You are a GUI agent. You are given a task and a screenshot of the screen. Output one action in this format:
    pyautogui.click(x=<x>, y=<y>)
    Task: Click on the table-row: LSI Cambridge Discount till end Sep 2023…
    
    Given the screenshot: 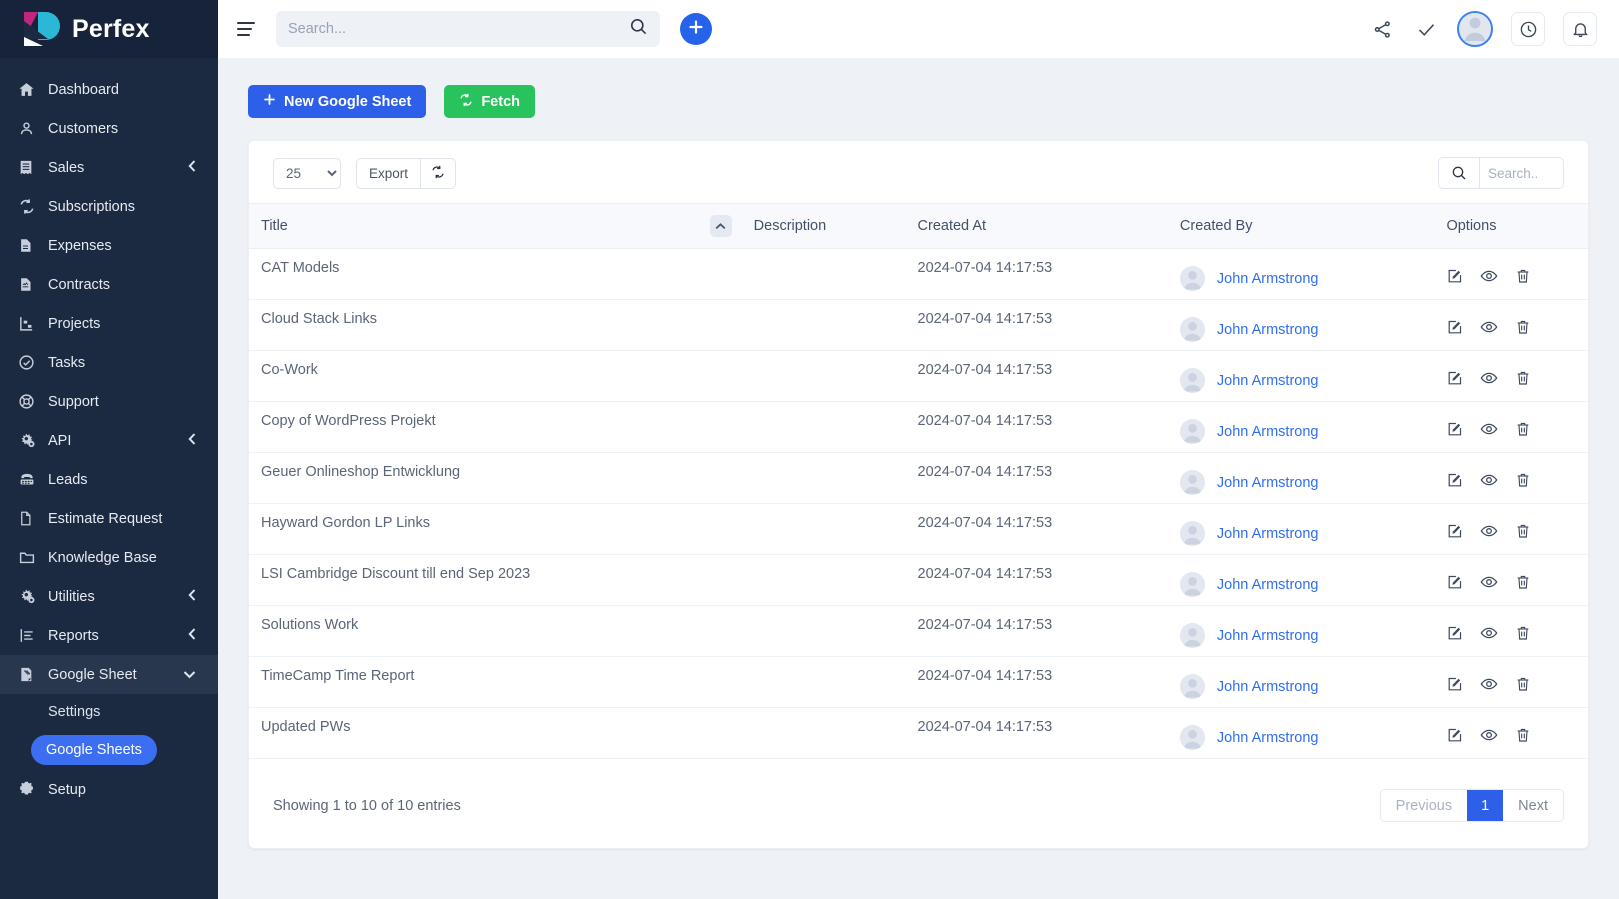 What is the action you would take?
    pyautogui.click(x=918, y=580)
    